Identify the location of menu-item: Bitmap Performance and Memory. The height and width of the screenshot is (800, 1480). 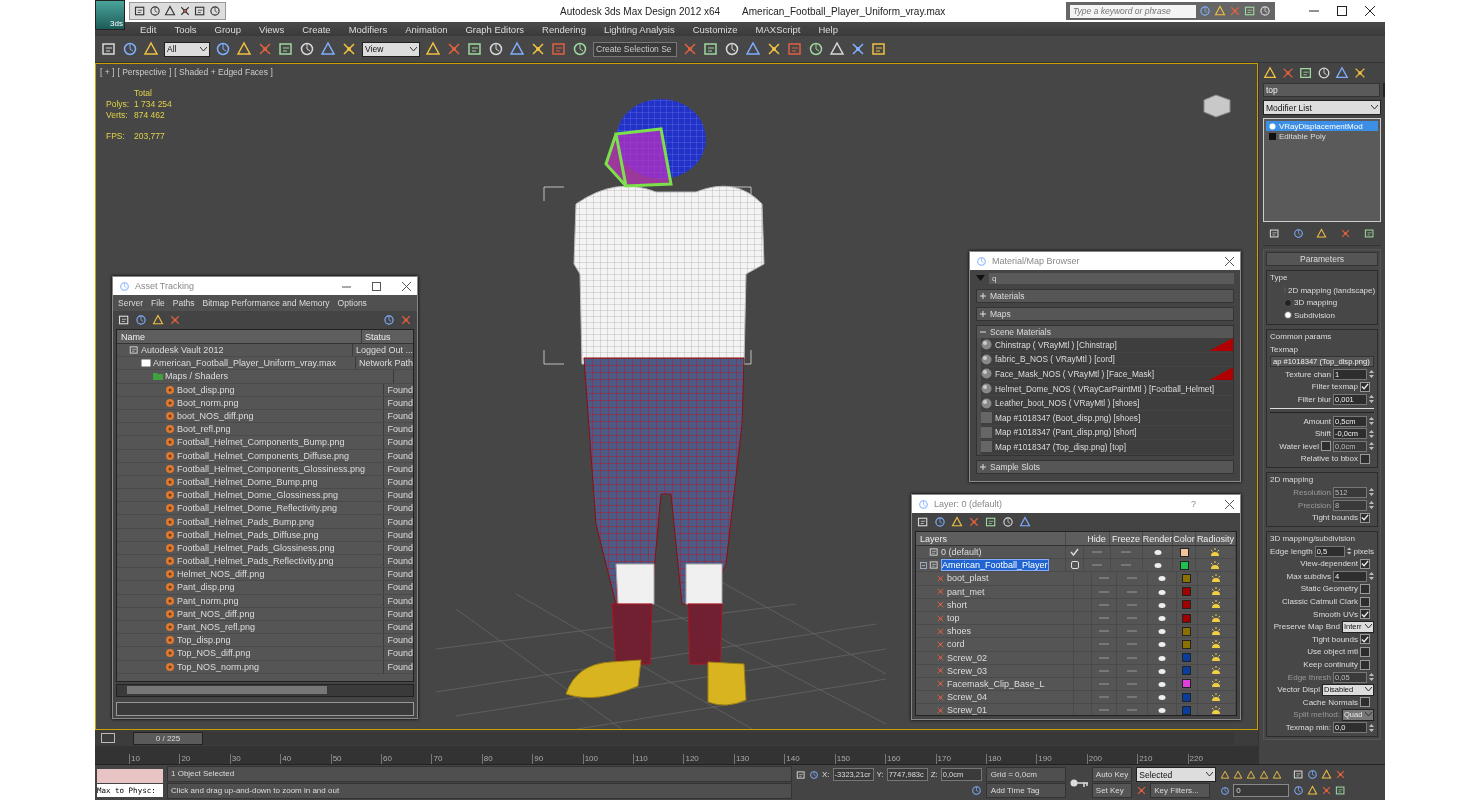
(266, 303).